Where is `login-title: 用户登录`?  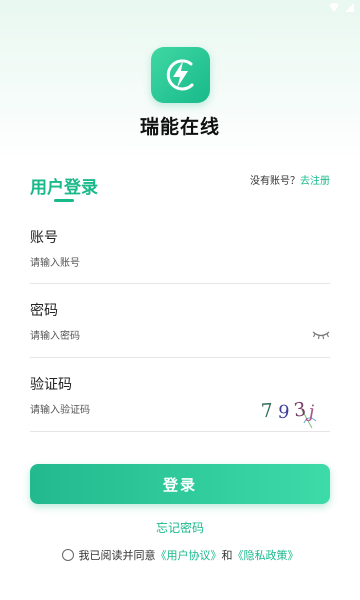
login-title: 用户登录 is located at coordinates (64, 188).